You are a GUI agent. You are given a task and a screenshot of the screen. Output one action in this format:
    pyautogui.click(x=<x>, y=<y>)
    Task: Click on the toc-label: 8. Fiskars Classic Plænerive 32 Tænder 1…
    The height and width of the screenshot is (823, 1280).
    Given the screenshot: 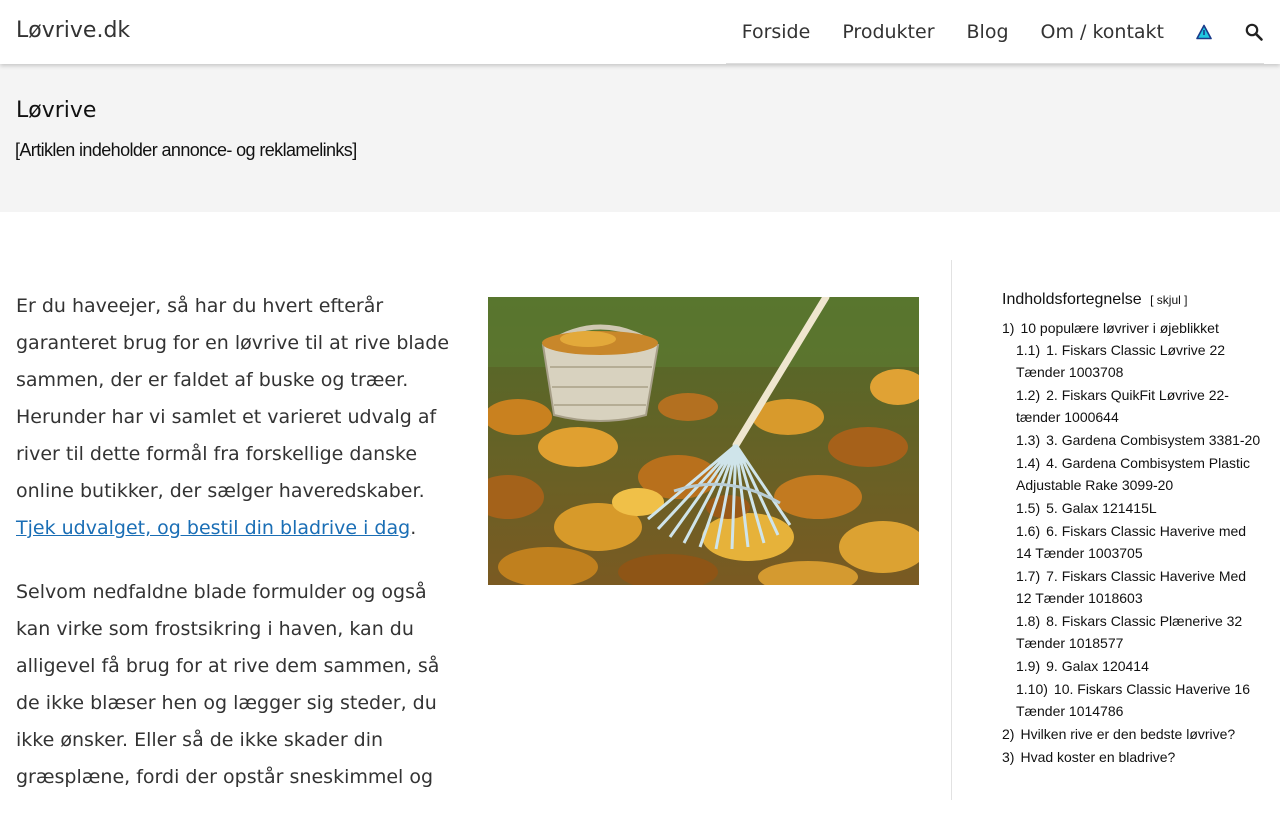 What is the action you would take?
    pyautogui.click(x=1129, y=632)
    